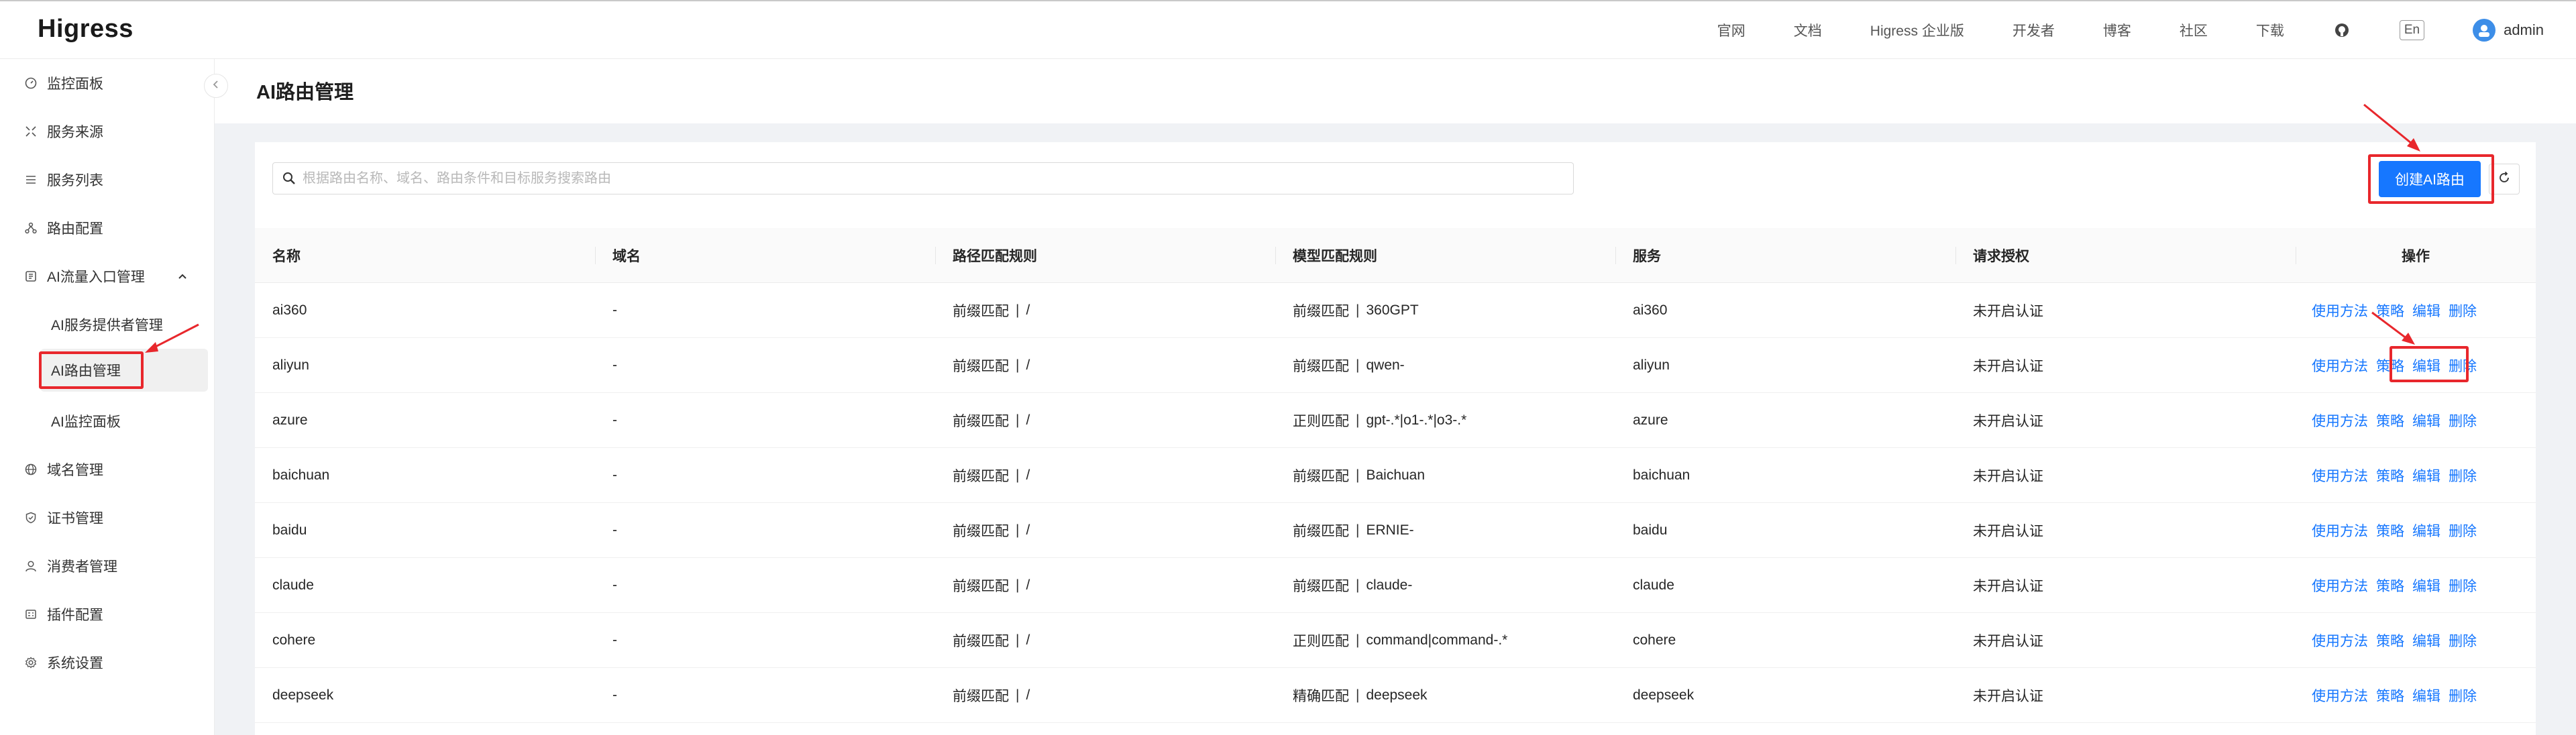 This screenshot has width=2576, height=735. Describe the element at coordinates (107, 518) in the screenshot. I see `sidebar-item-certificate: 证书管理` at that location.